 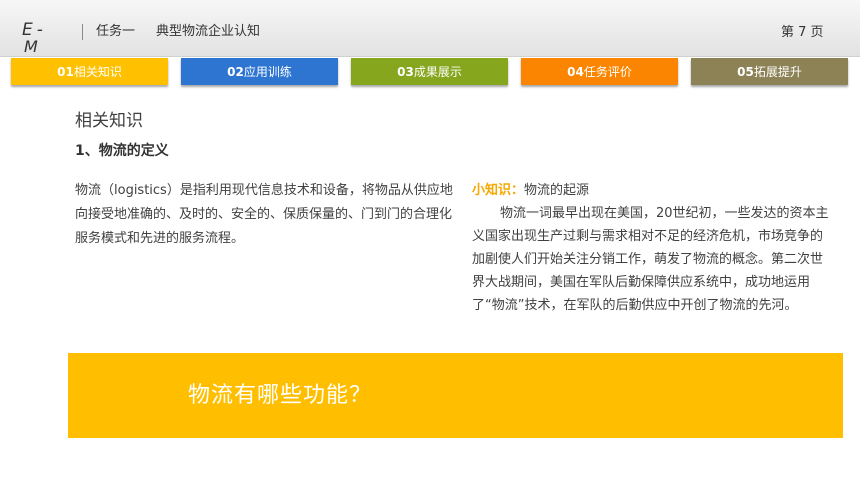 I want to click on tab-number: 04, so click(x=575, y=71).